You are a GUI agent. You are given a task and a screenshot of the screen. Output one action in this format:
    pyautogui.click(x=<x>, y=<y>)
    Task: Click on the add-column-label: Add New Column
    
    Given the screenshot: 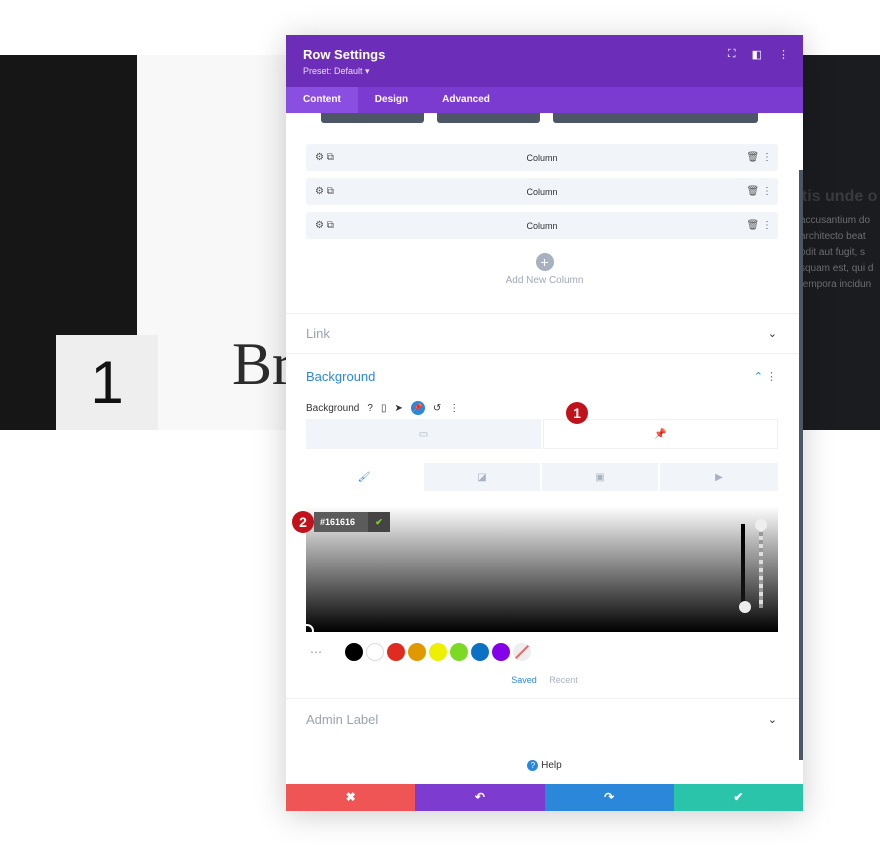 What is the action you would take?
    pyautogui.click(x=544, y=280)
    